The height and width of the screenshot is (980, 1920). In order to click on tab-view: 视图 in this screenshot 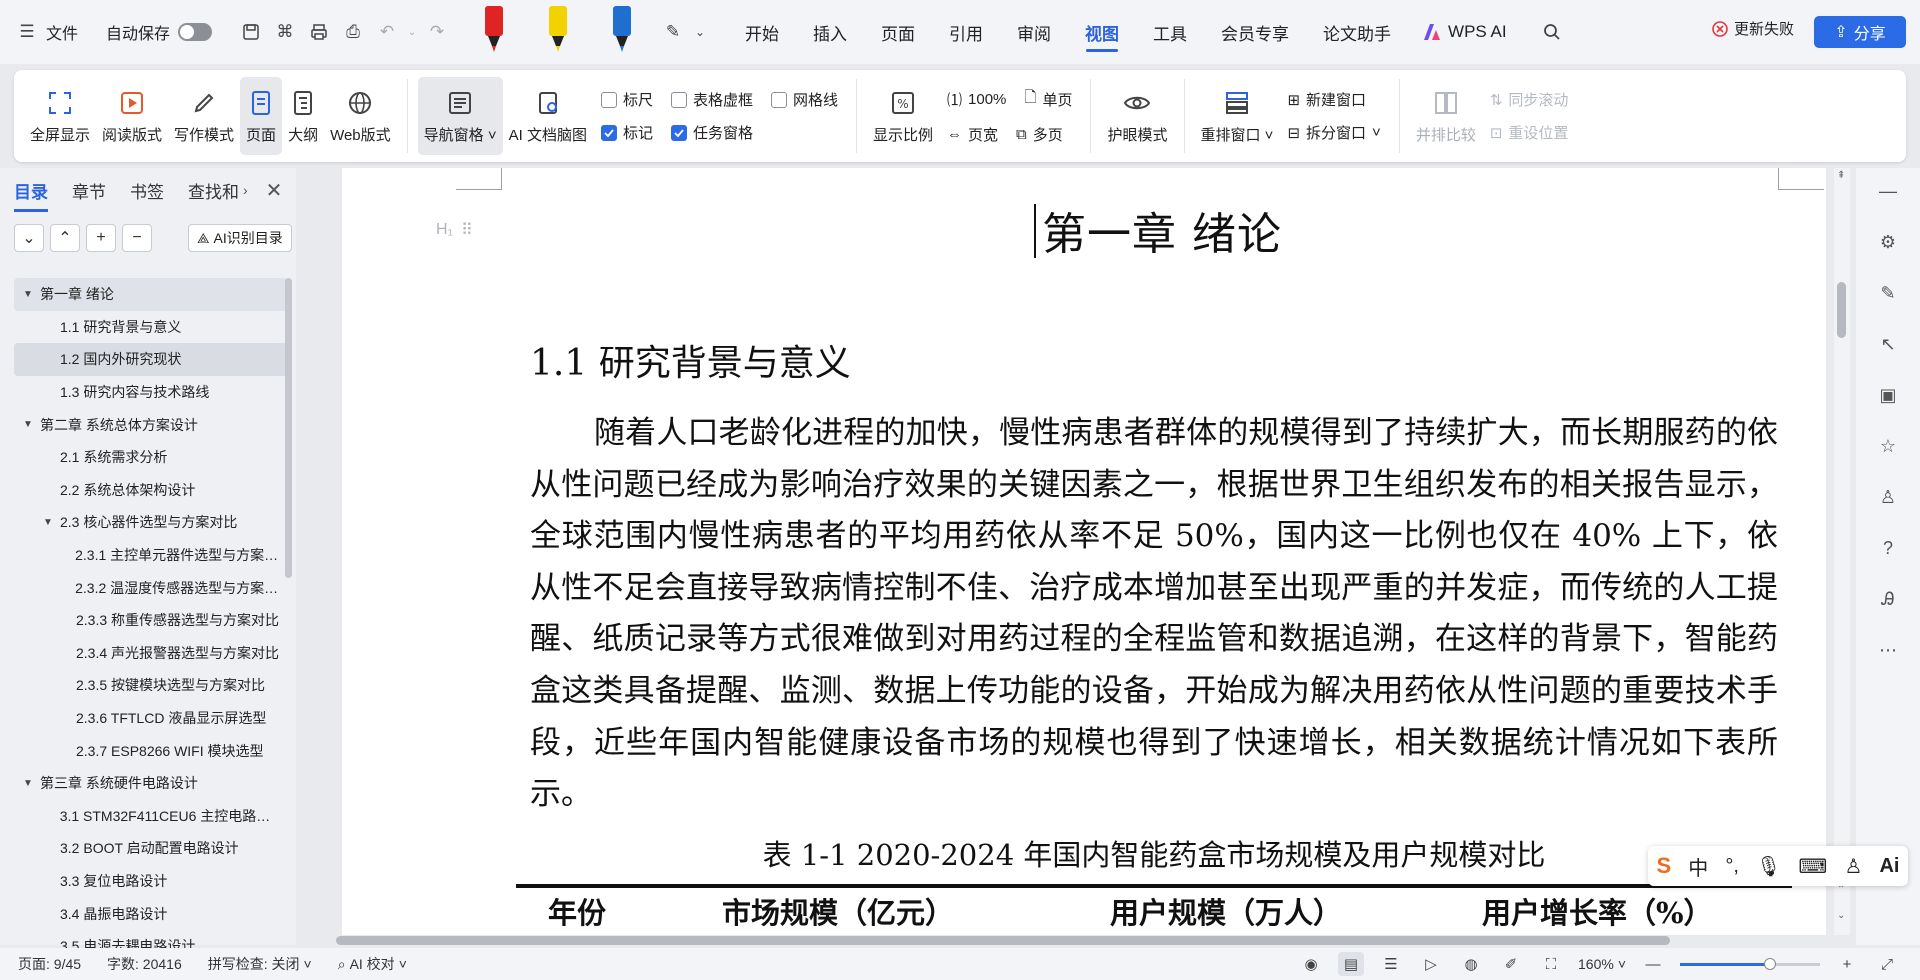, I will do `click(1102, 32)`.